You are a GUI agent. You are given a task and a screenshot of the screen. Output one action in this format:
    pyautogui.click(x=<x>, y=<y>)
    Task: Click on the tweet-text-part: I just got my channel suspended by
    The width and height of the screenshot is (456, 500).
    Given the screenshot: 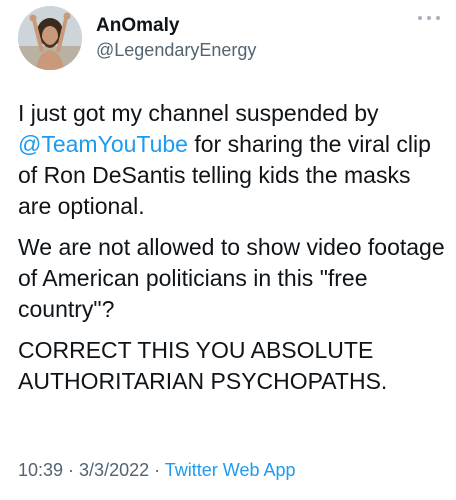 What is the action you would take?
    pyautogui.click(x=198, y=113)
    